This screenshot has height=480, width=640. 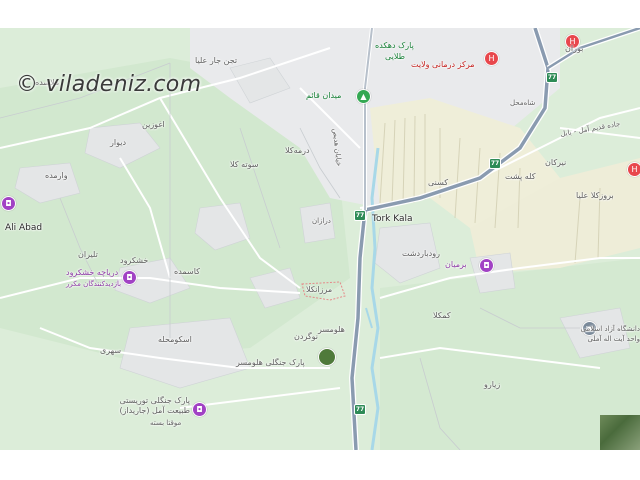 I want to click on place-label-tork-kala: Tork Kala, so click(x=392, y=219).